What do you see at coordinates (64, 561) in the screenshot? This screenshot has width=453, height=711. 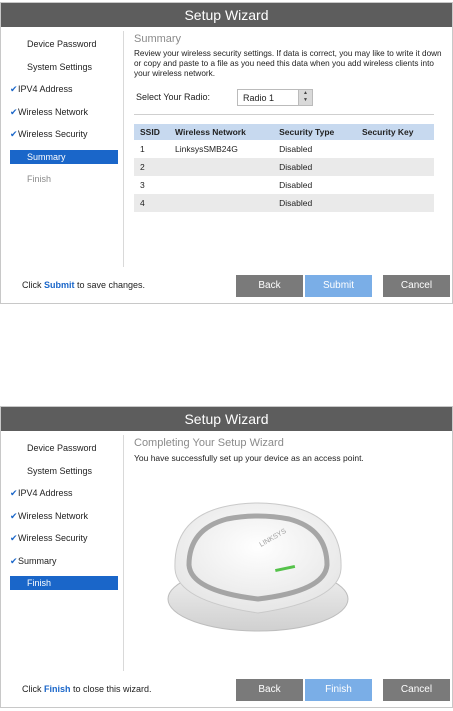 I see `sidebar-item-summary: ✔ Summary` at bounding box center [64, 561].